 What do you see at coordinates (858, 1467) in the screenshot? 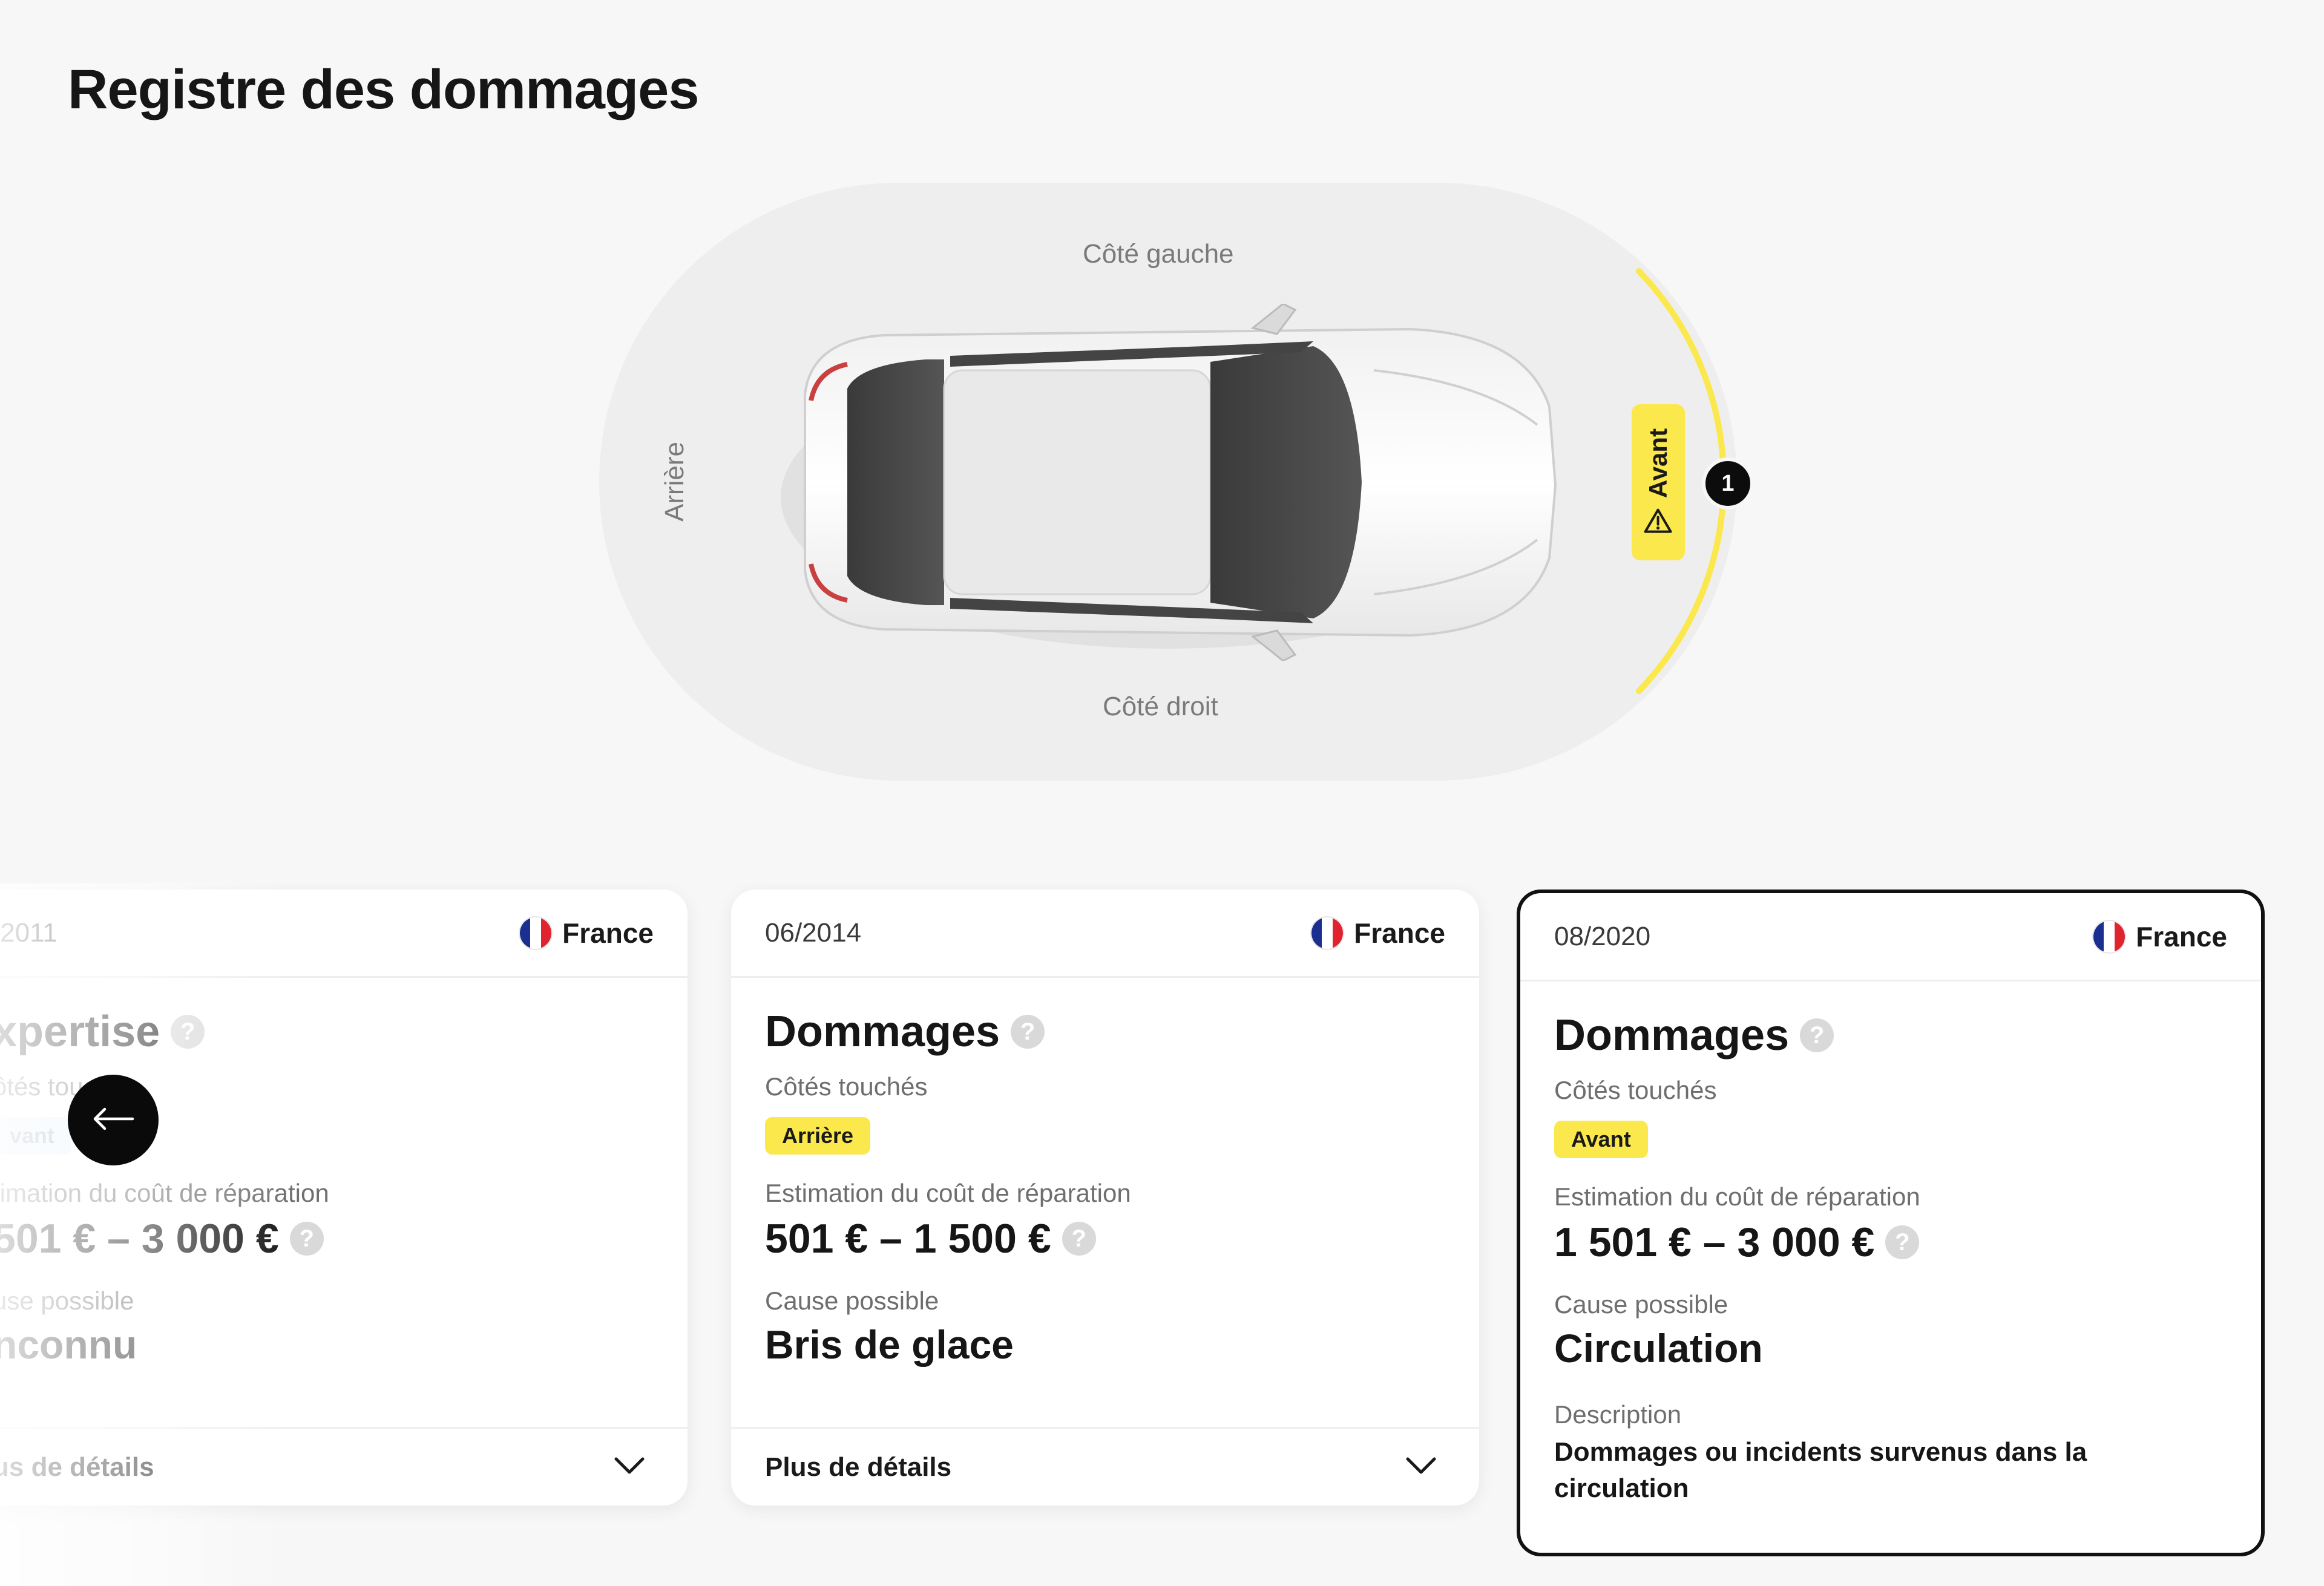
I see `more-details-label: Plus de détails` at bounding box center [858, 1467].